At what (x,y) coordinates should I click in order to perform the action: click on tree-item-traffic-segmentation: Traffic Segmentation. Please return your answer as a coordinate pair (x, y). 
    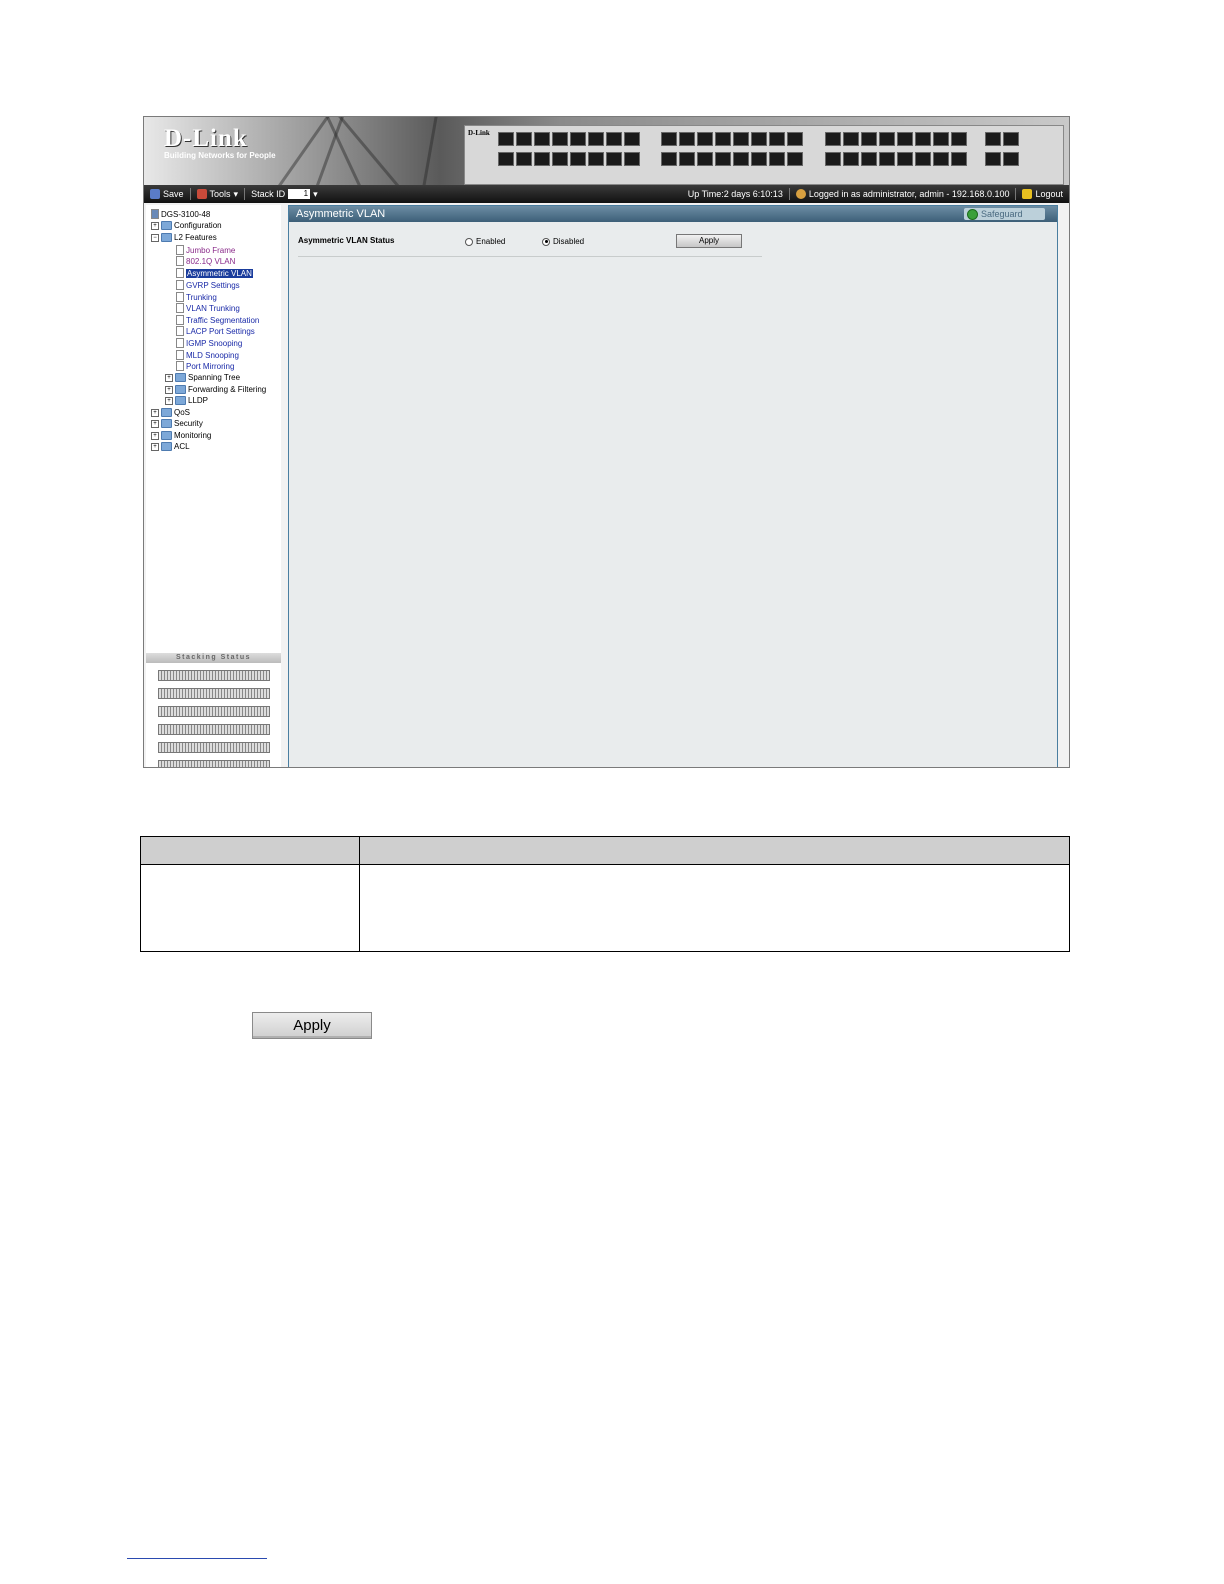
    Looking at the image, I should click on (217, 320).